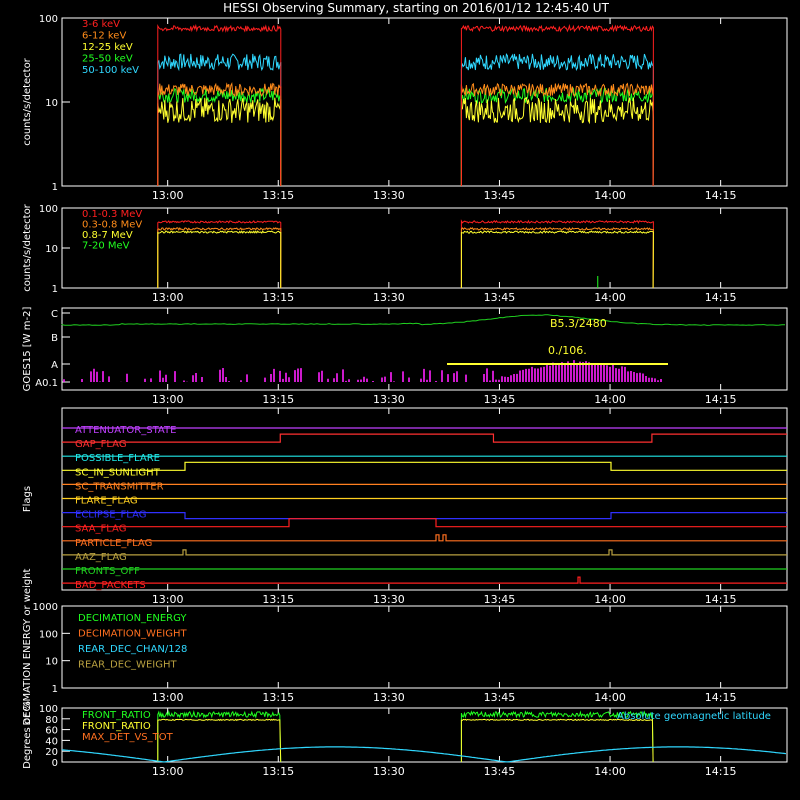 This screenshot has height=800, width=800. What do you see at coordinates (51, 103) in the screenshot?
I see `hxr-ytick-label: 10` at bounding box center [51, 103].